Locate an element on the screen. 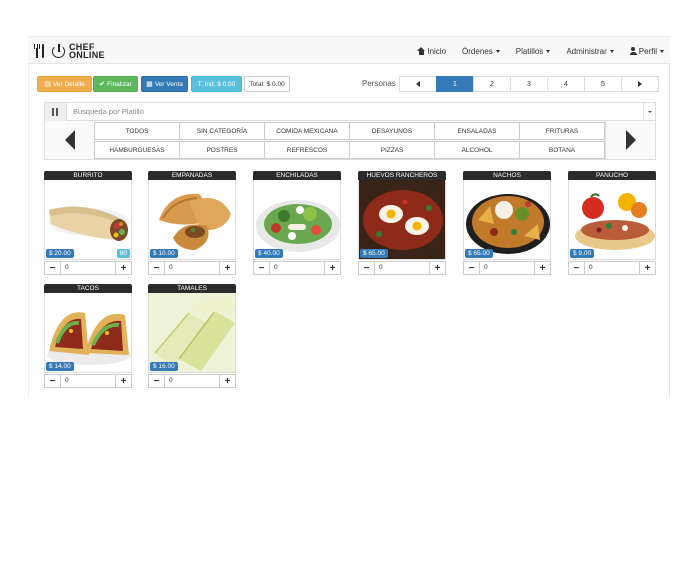 The height and width of the screenshot is (565, 700). finalizar-button: ✔ Finalizar is located at coordinates (115, 84).